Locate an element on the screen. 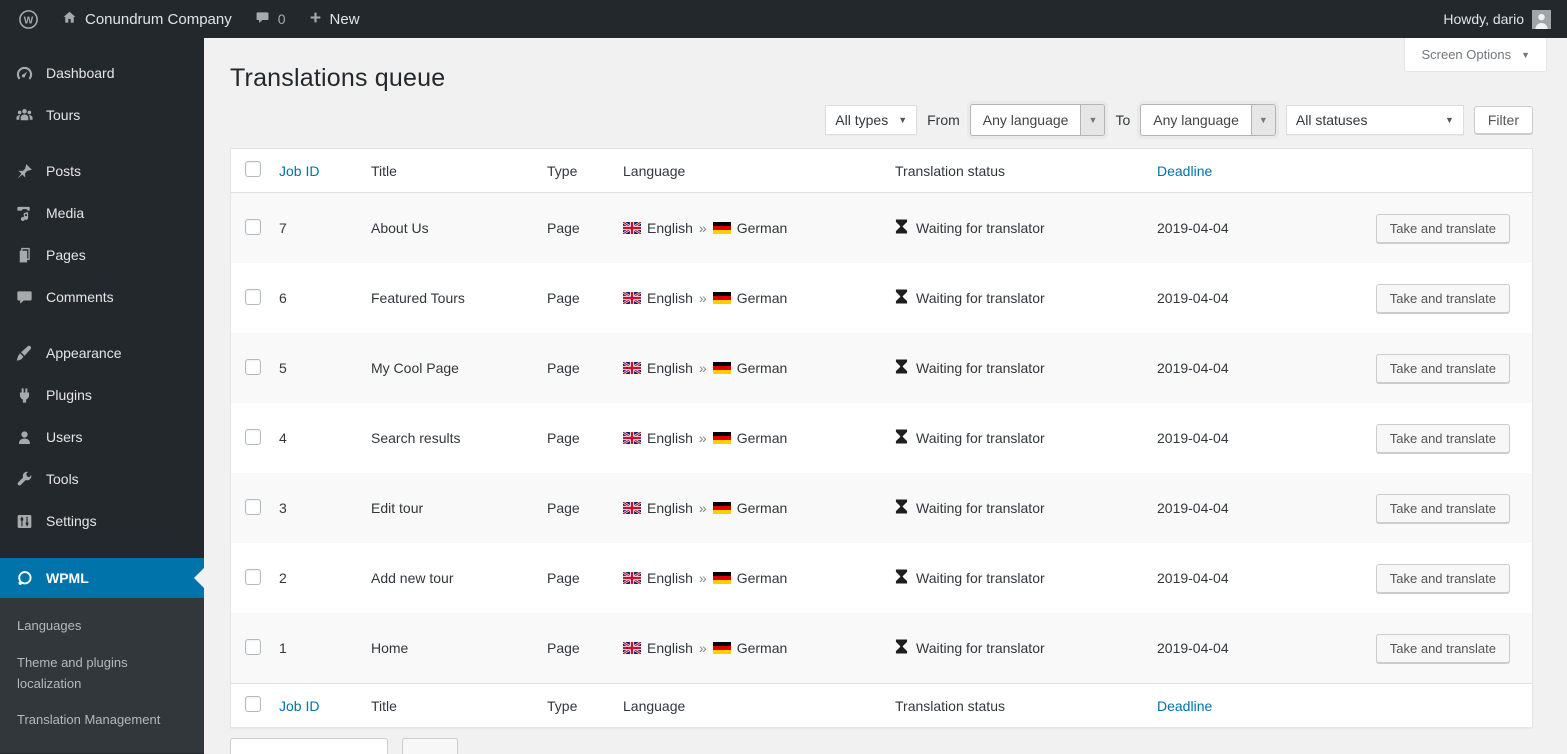 This screenshot has height=754, width=1567. sidebar-item-posts: Posts is located at coordinates (102, 171).